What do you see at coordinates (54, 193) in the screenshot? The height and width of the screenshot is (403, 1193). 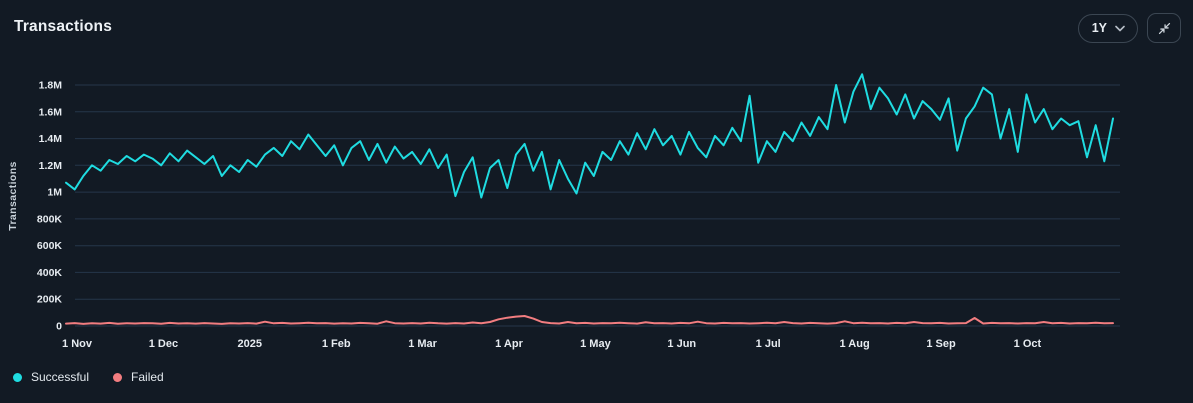 I see `y-tick-label: 1M` at bounding box center [54, 193].